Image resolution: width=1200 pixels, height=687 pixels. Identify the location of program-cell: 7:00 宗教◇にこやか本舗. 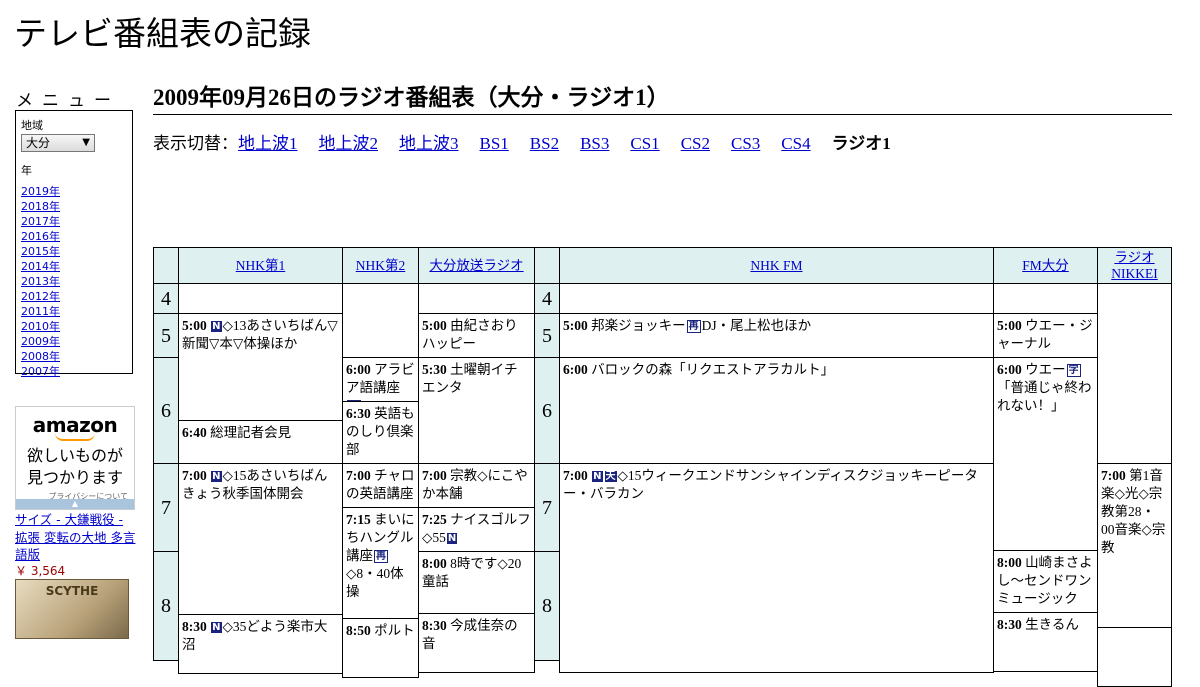
(476, 485).